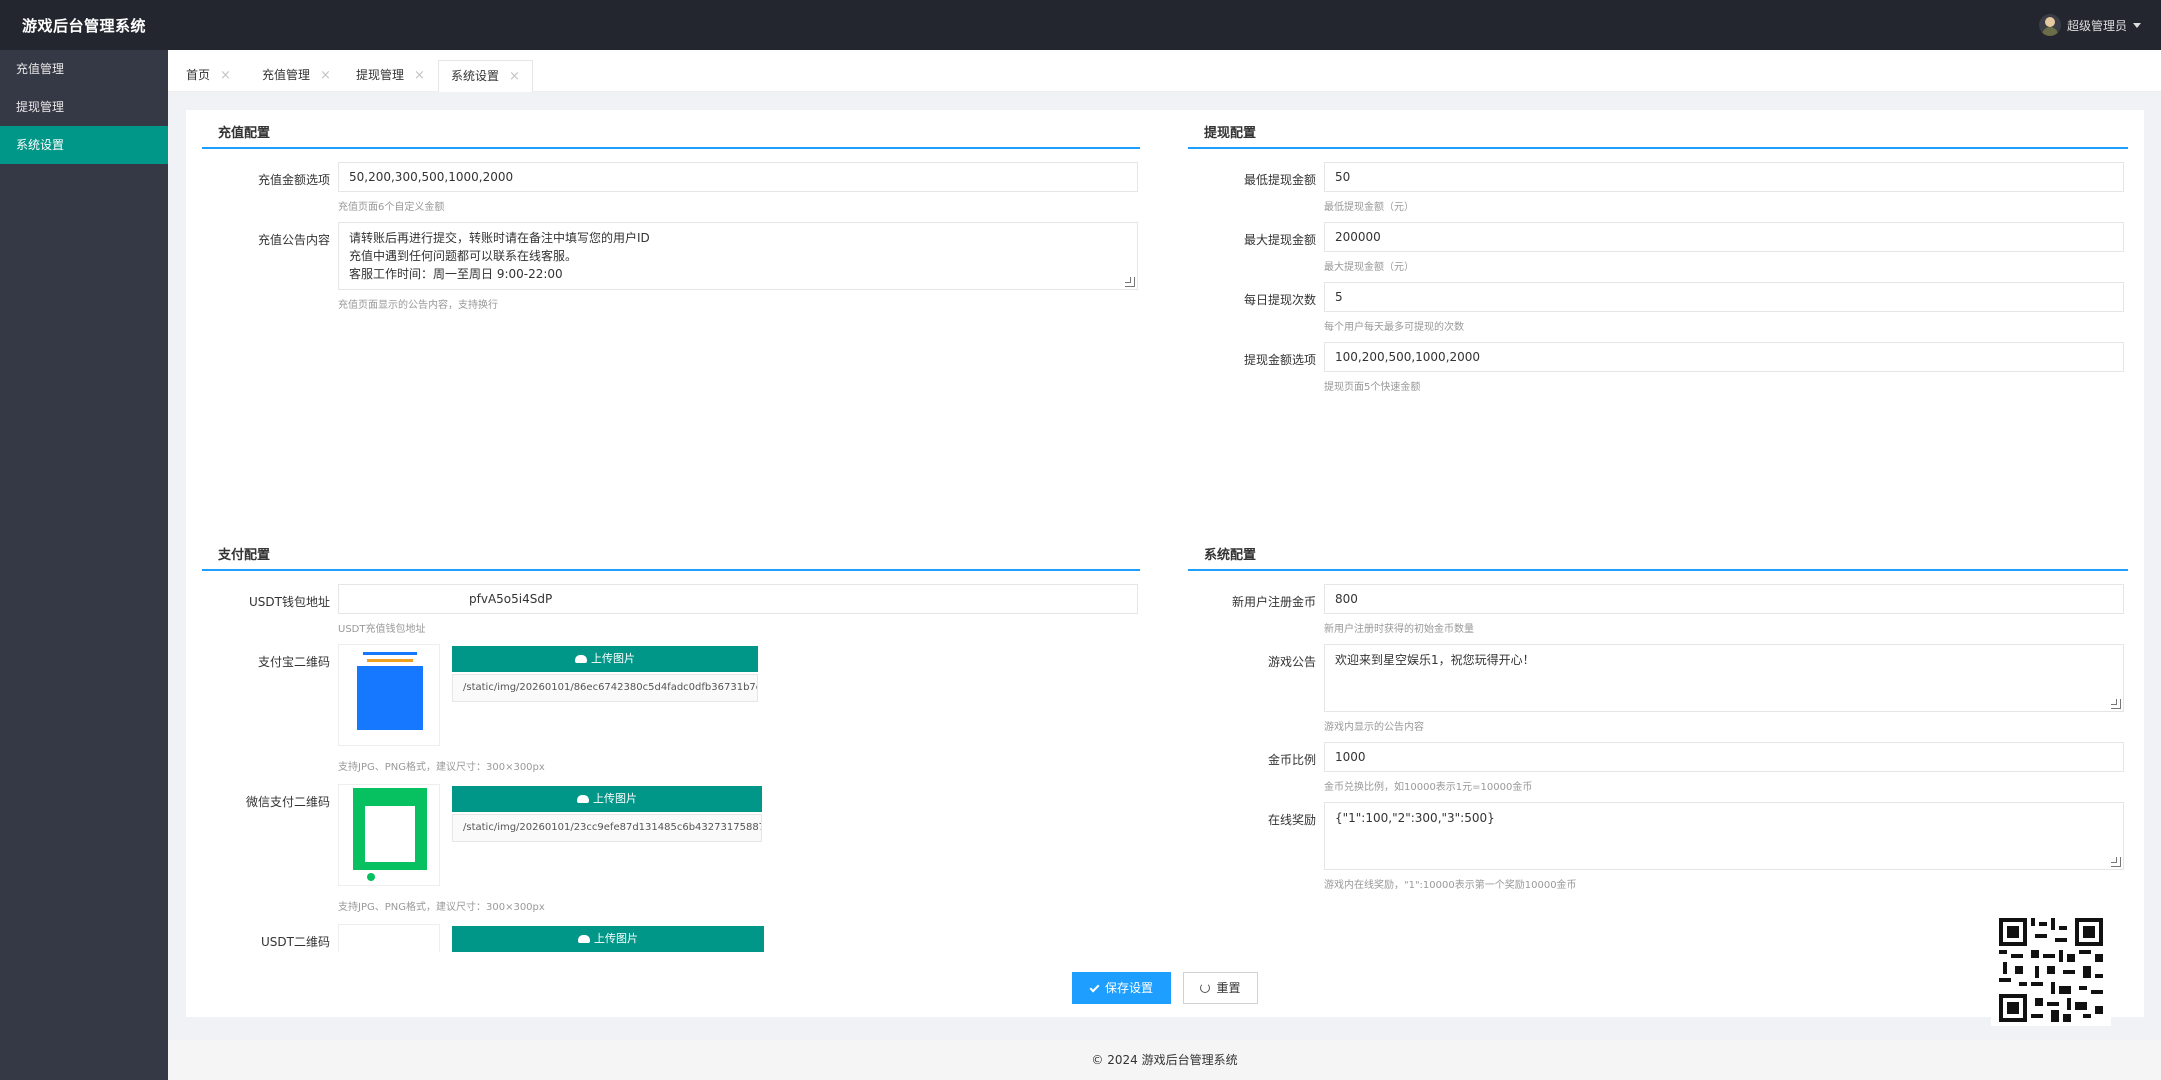  What do you see at coordinates (84, 107) in the screenshot?
I see `sidebar-item-withdraw: 提现管理` at bounding box center [84, 107].